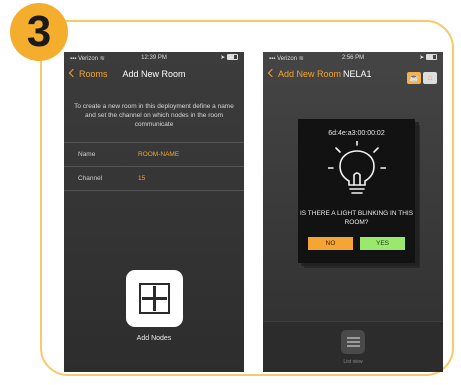  Describe the element at coordinates (154, 178) in the screenshot. I see `channel-row: Channel 15` at that location.